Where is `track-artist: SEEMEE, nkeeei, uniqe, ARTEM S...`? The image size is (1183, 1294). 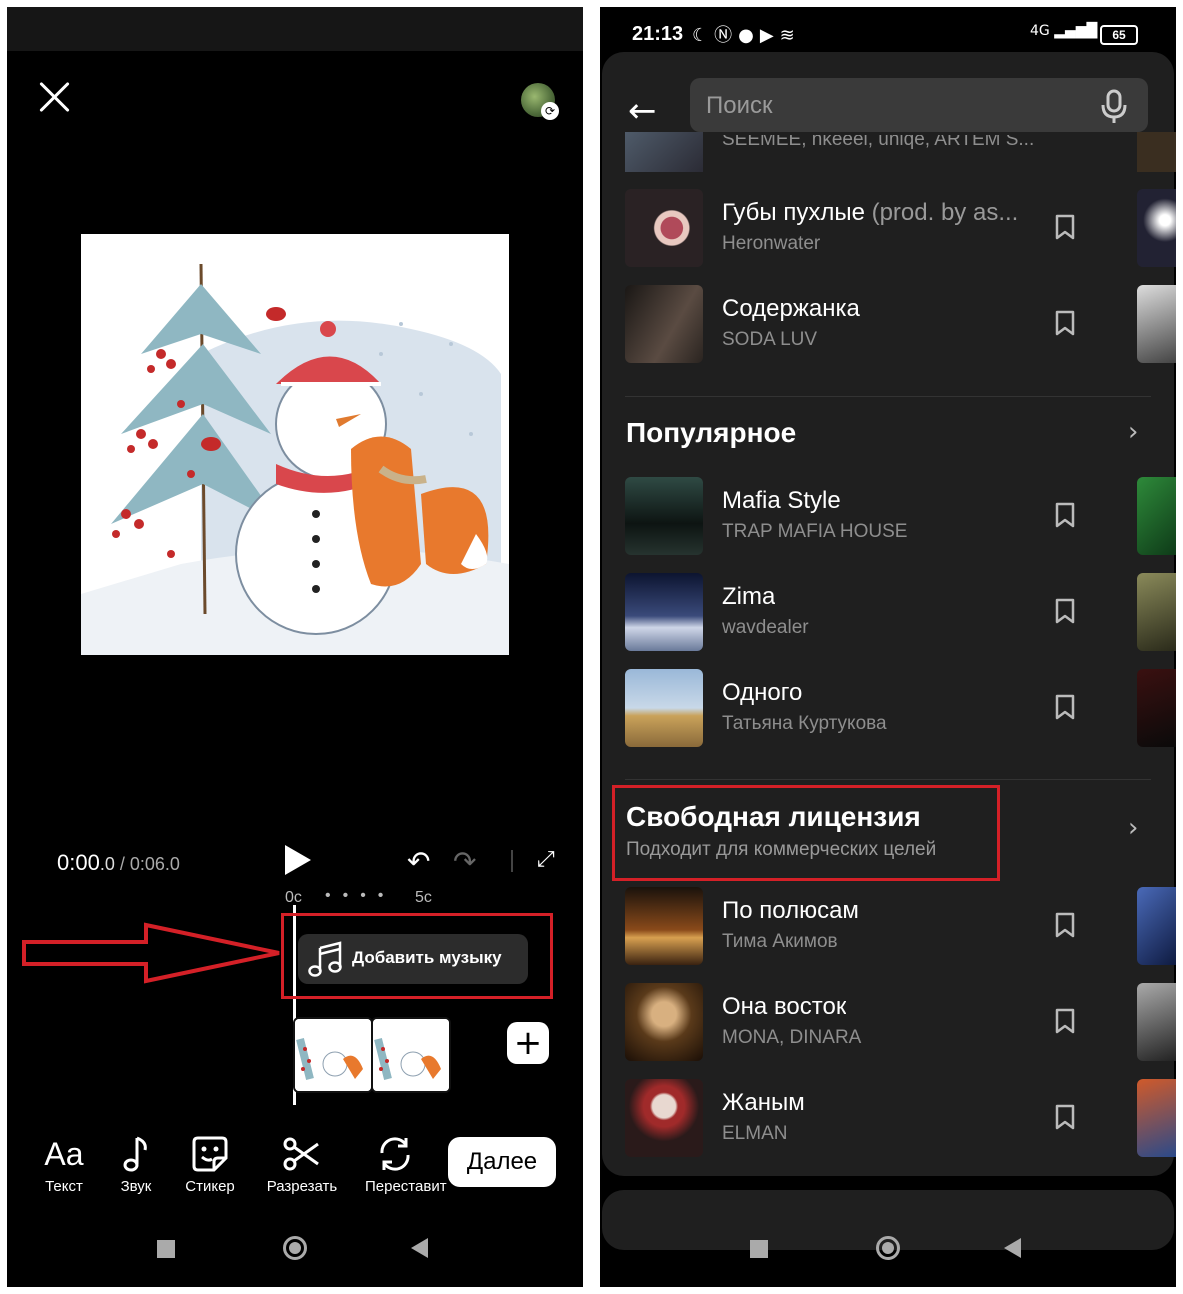 track-artist: SEEMEE, nkeeei, uniqe, ARTEM S... is located at coordinates (878, 142).